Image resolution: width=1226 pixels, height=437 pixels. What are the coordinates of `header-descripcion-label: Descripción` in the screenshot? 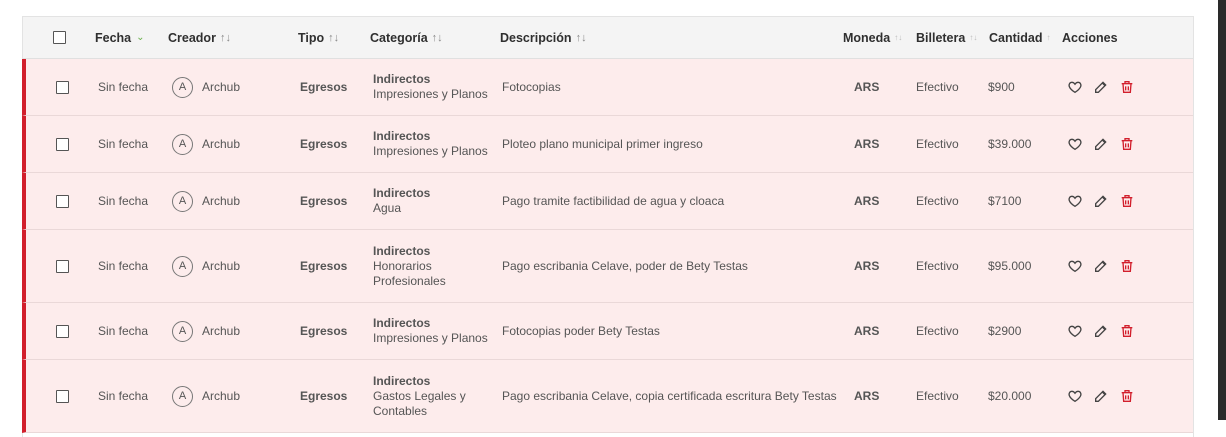 It's located at (536, 37).